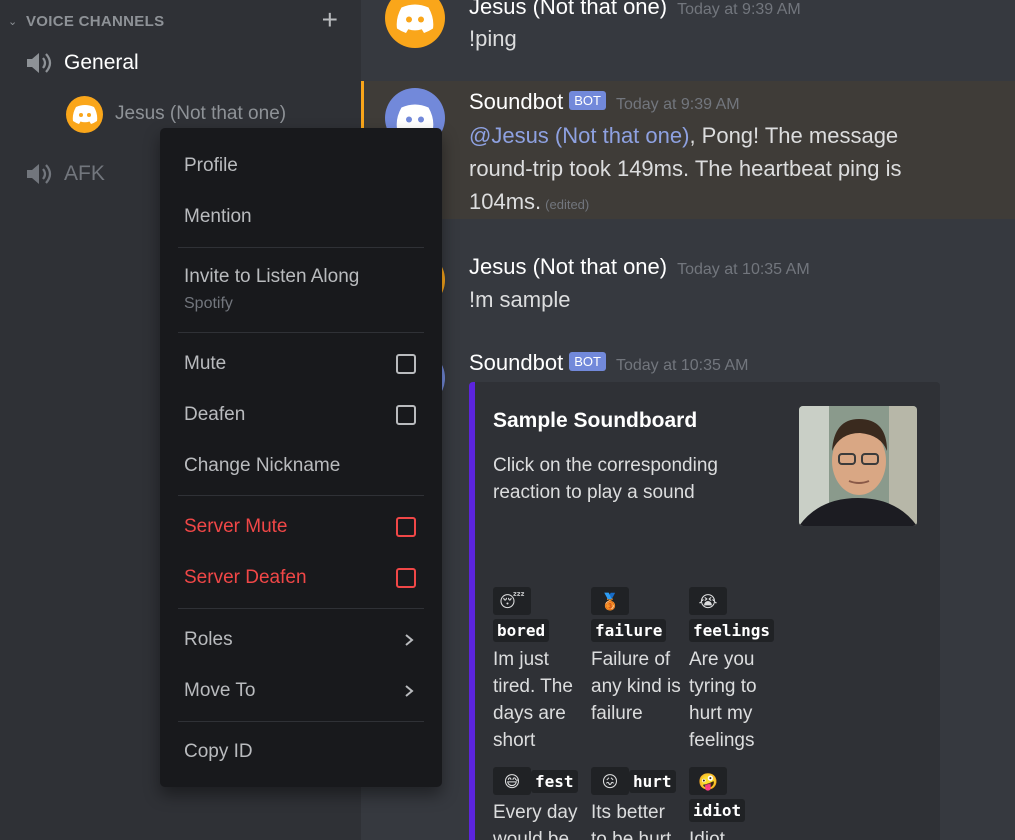  I want to click on field-description: Idiot, so click(707, 834).